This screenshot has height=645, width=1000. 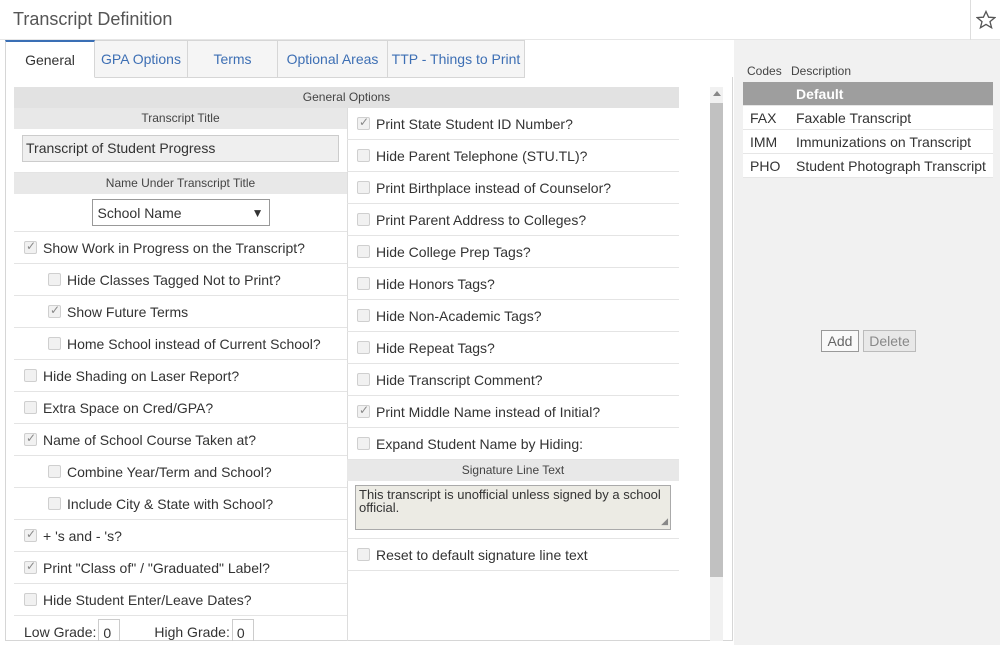 What do you see at coordinates (868, 142) in the screenshot?
I see `table-row: IMM Immunizations on Transcript` at bounding box center [868, 142].